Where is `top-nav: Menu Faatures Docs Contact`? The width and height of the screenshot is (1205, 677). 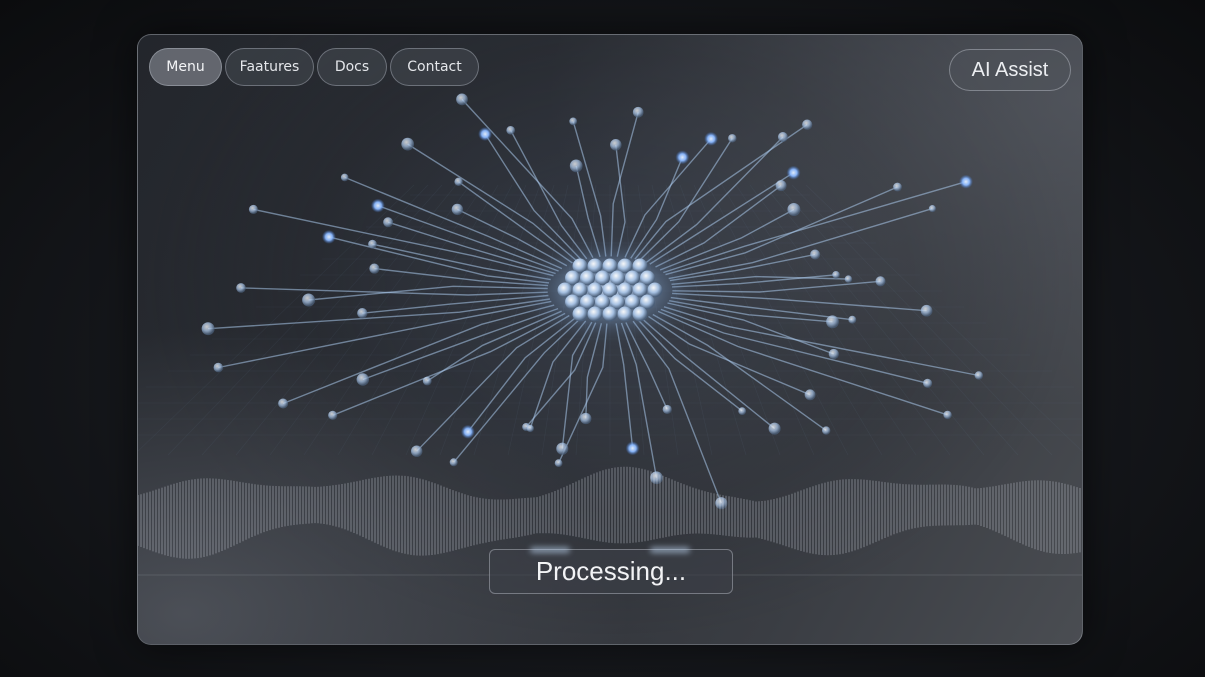 top-nav: Menu Faatures Docs Contact is located at coordinates (314, 67).